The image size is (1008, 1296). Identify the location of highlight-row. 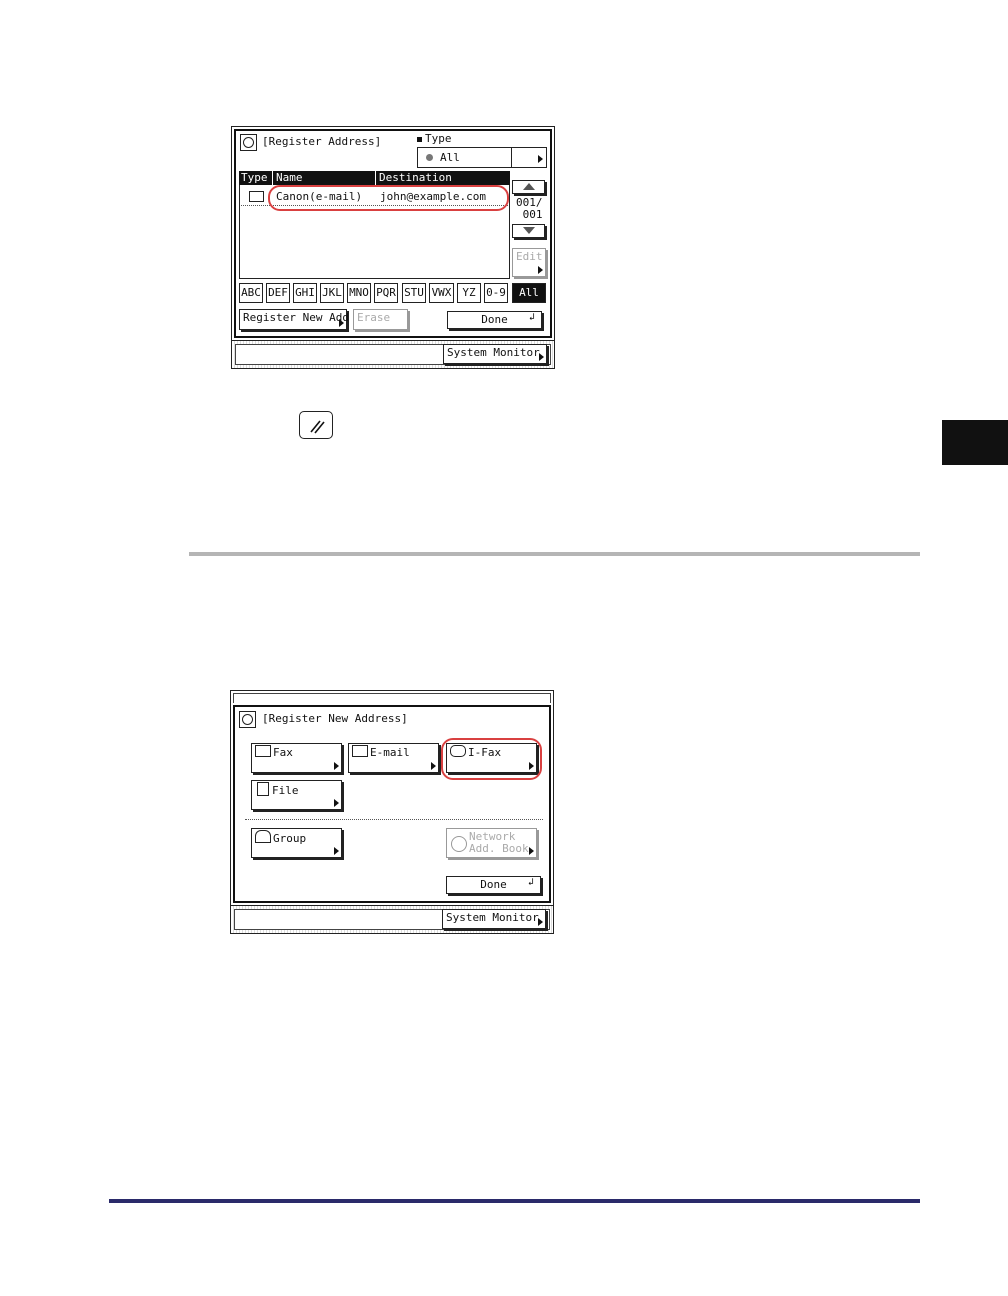
(388, 198).